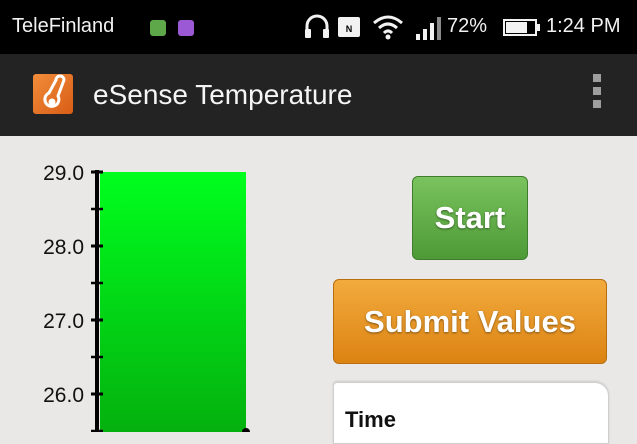  What do you see at coordinates (370, 419) in the screenshot?
I see `time-column-header: Time` at bounding box center [370, 419].